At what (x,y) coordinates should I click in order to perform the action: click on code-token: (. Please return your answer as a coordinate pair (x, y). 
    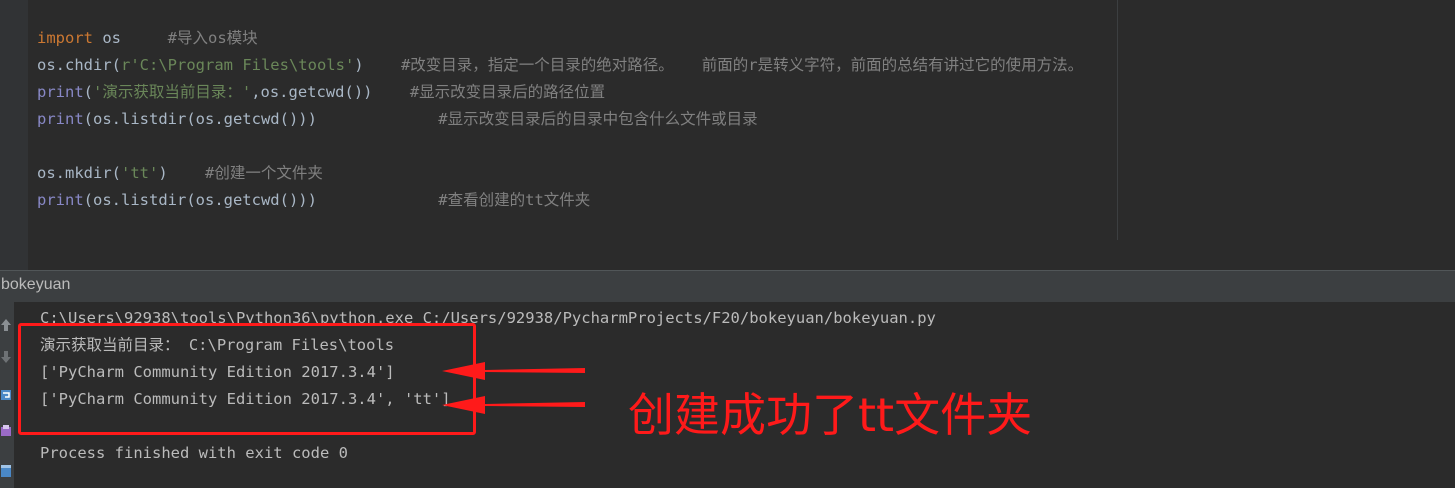
    Looking at the image, I should click on (88, 92).